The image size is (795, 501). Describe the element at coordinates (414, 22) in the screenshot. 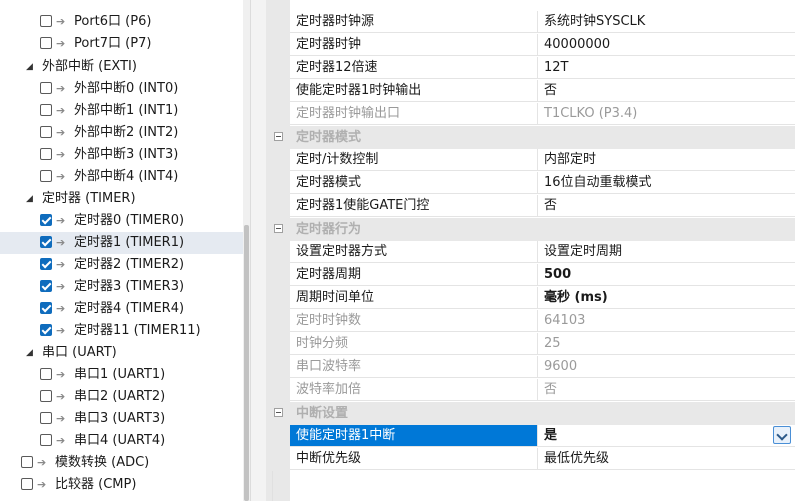

I see `prop-name: 定时器时钟源` at that location.